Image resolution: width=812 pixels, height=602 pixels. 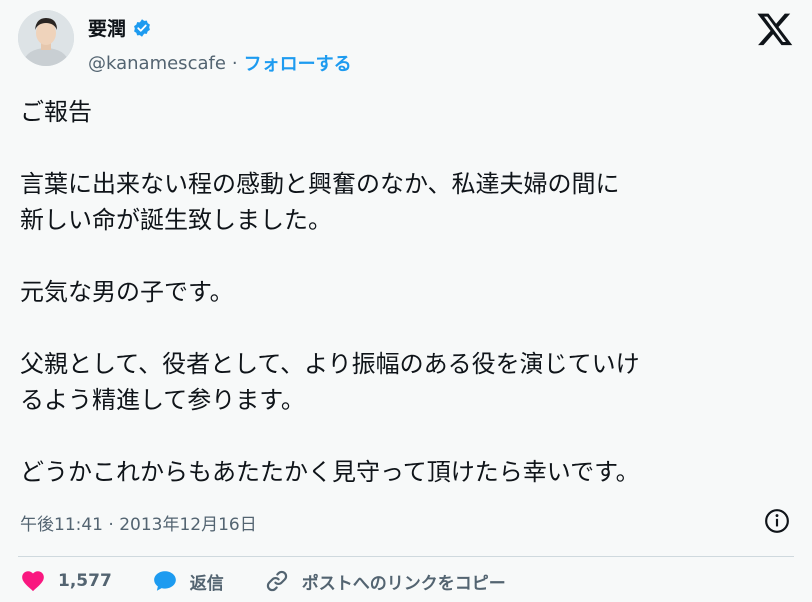 I want to click on tweet-line: 新しい命が誕生致しました。, so click(x=176, y=220).